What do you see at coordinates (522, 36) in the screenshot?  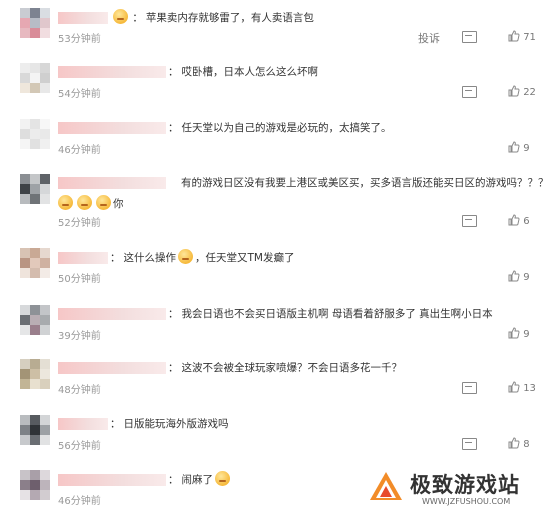 I see `like-button: 71` at bounding box center [522, 36].